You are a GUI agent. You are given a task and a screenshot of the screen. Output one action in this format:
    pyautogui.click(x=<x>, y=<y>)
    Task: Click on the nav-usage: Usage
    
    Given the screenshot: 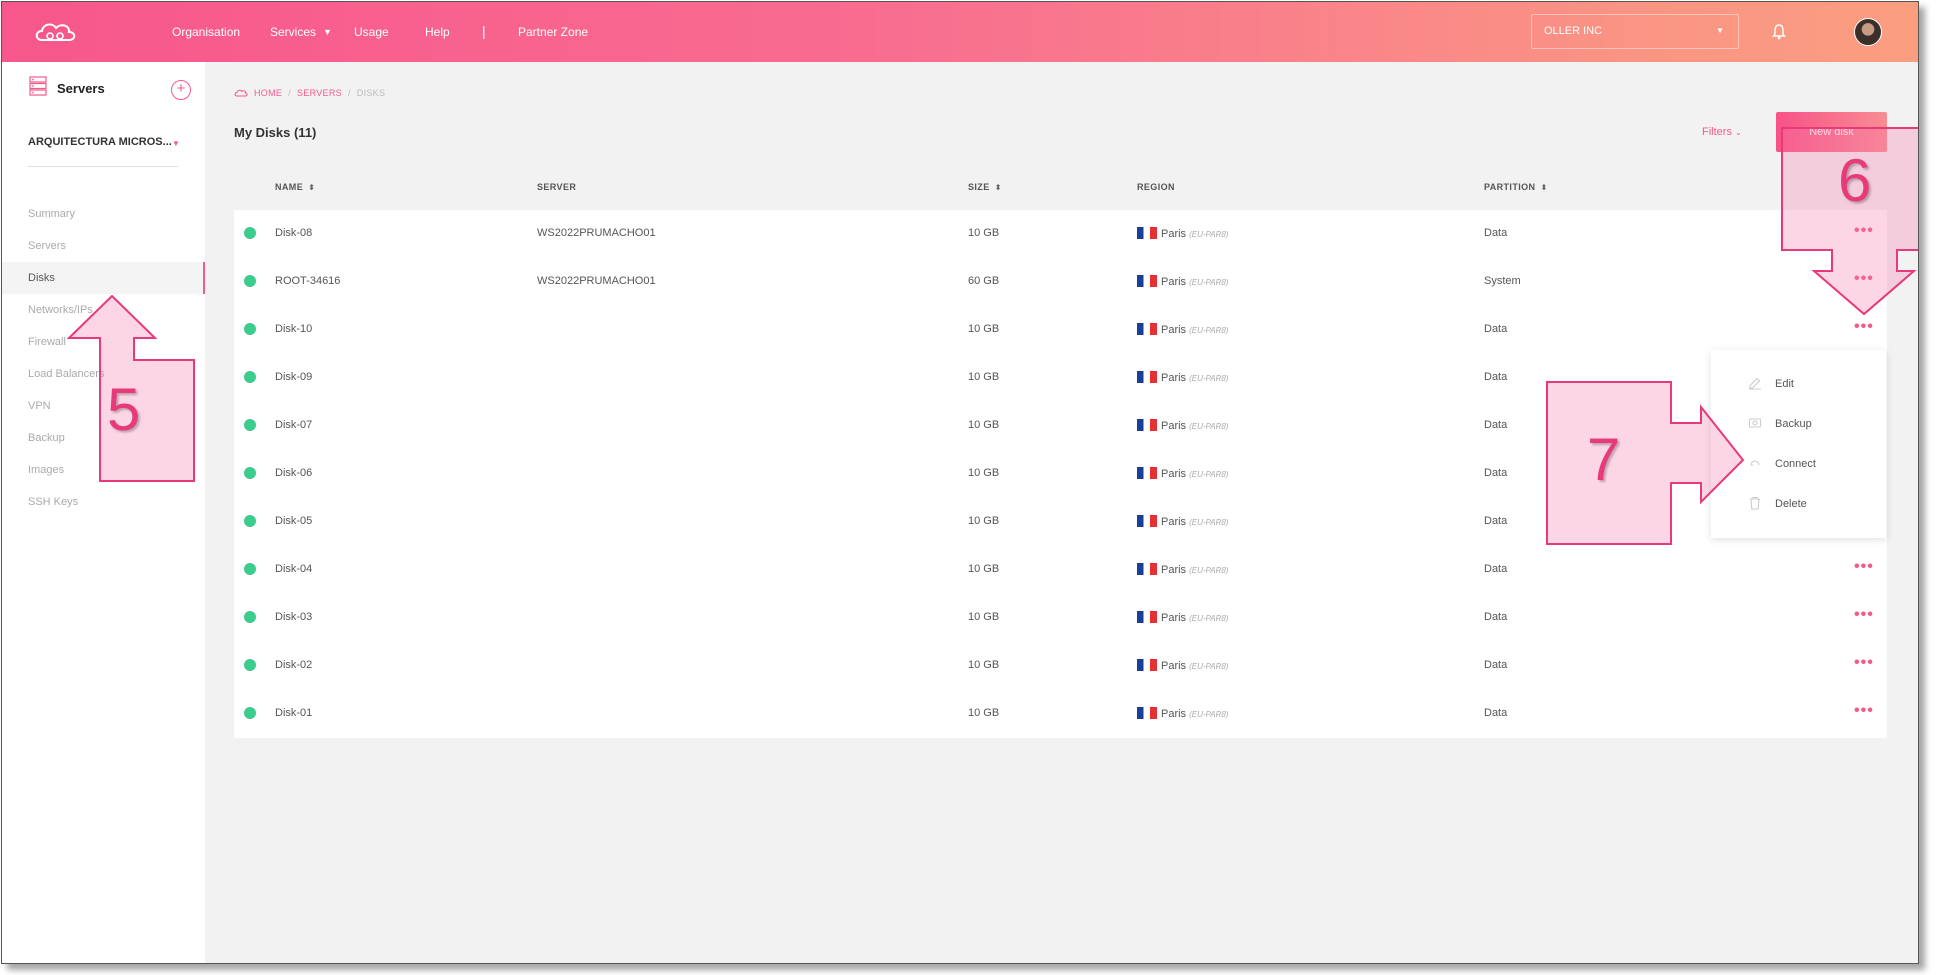 What is the action you would take?
    pyautogui.click(x=371, y=32)
    